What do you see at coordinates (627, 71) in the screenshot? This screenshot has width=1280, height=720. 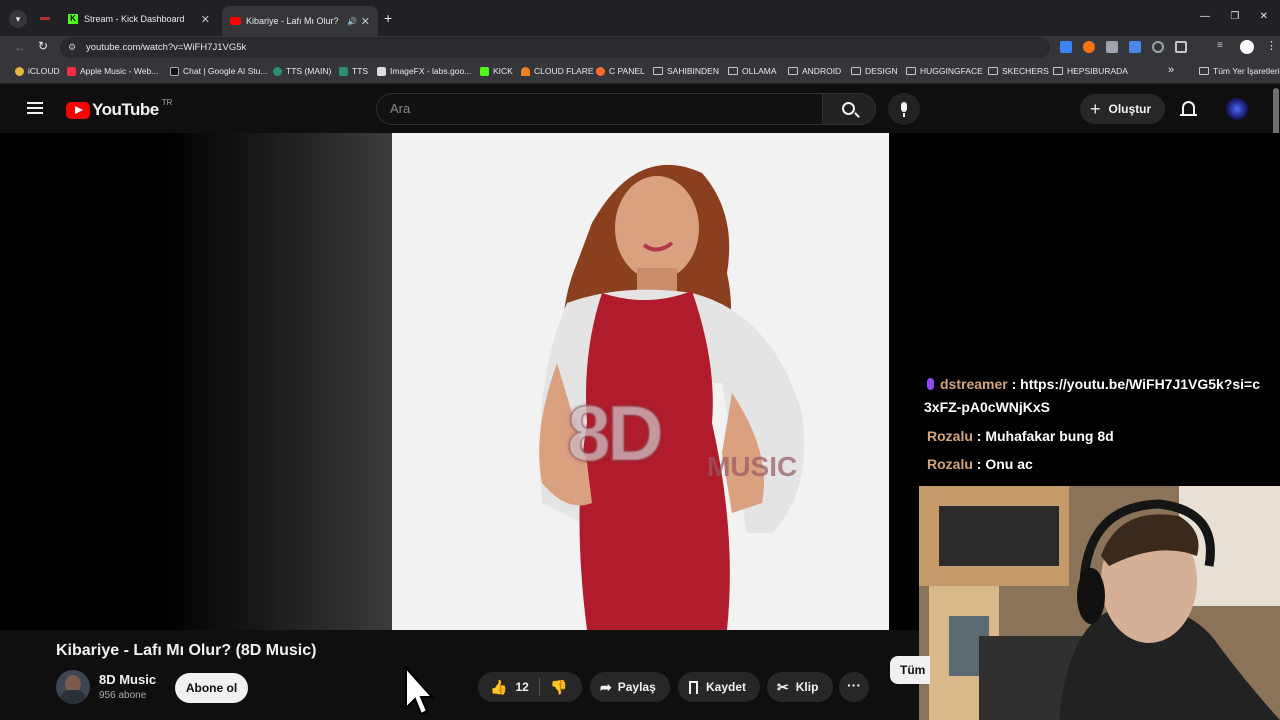 I see `bookmark-label: C PANEL` at bounding box center [627, 71].